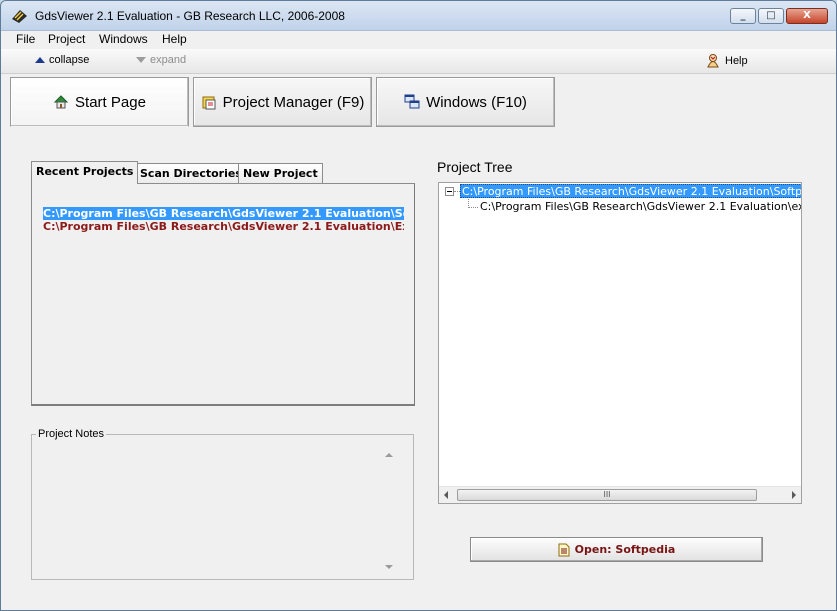 This screenshot has width=837, height=611. I want to click on expand-icon, so click(141, 60).